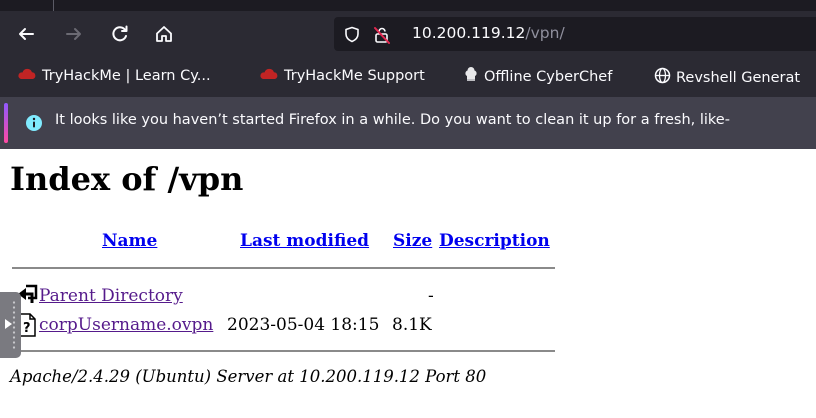  I want to click on reload-icon, so click(120, 34).